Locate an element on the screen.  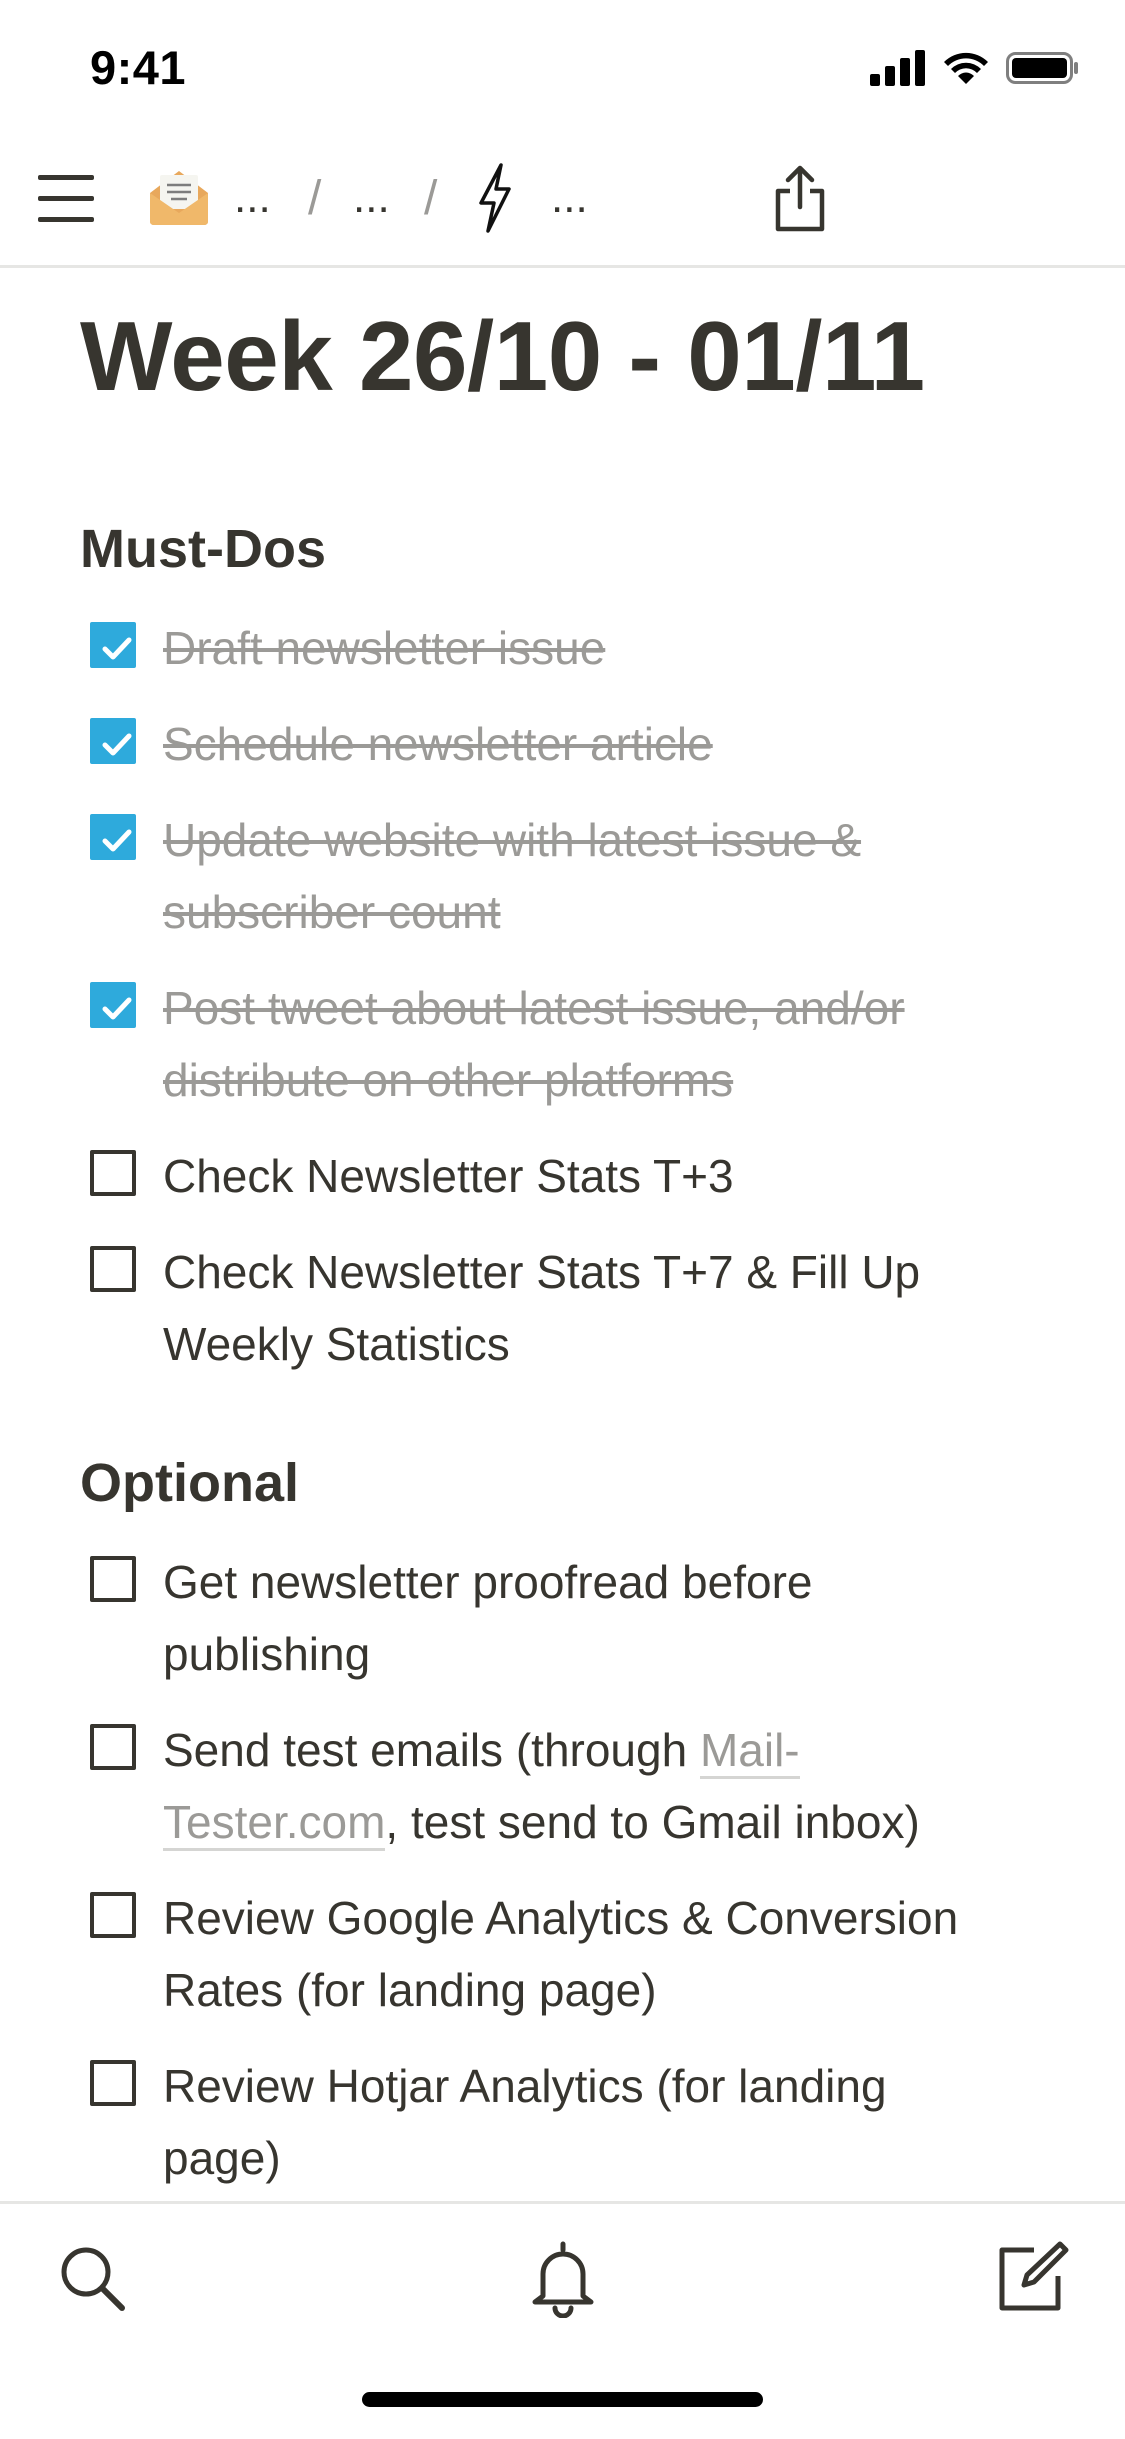
section-heading-must-dos: Must-Dos is located at coordinates (203, 549).